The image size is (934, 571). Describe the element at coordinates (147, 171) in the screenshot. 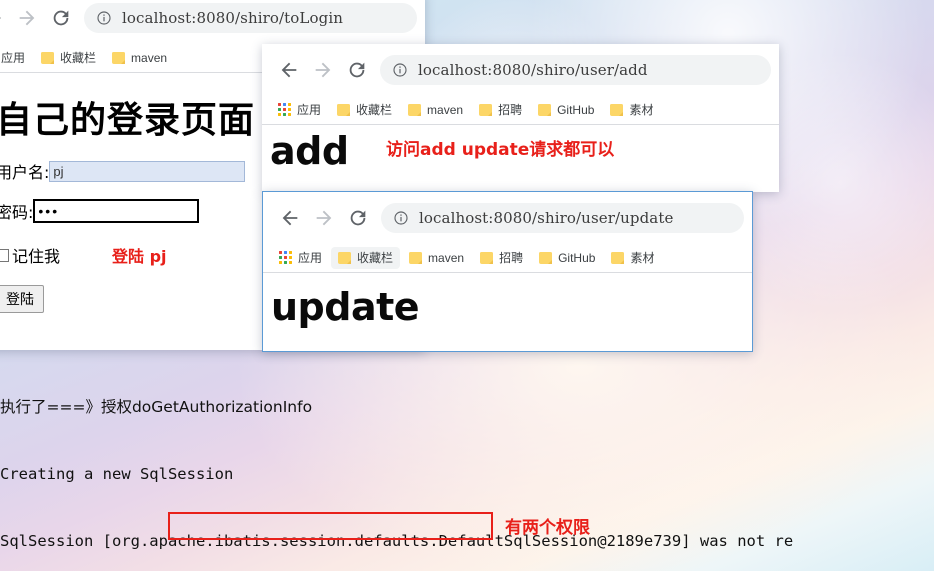

I see `username-input` at that location.